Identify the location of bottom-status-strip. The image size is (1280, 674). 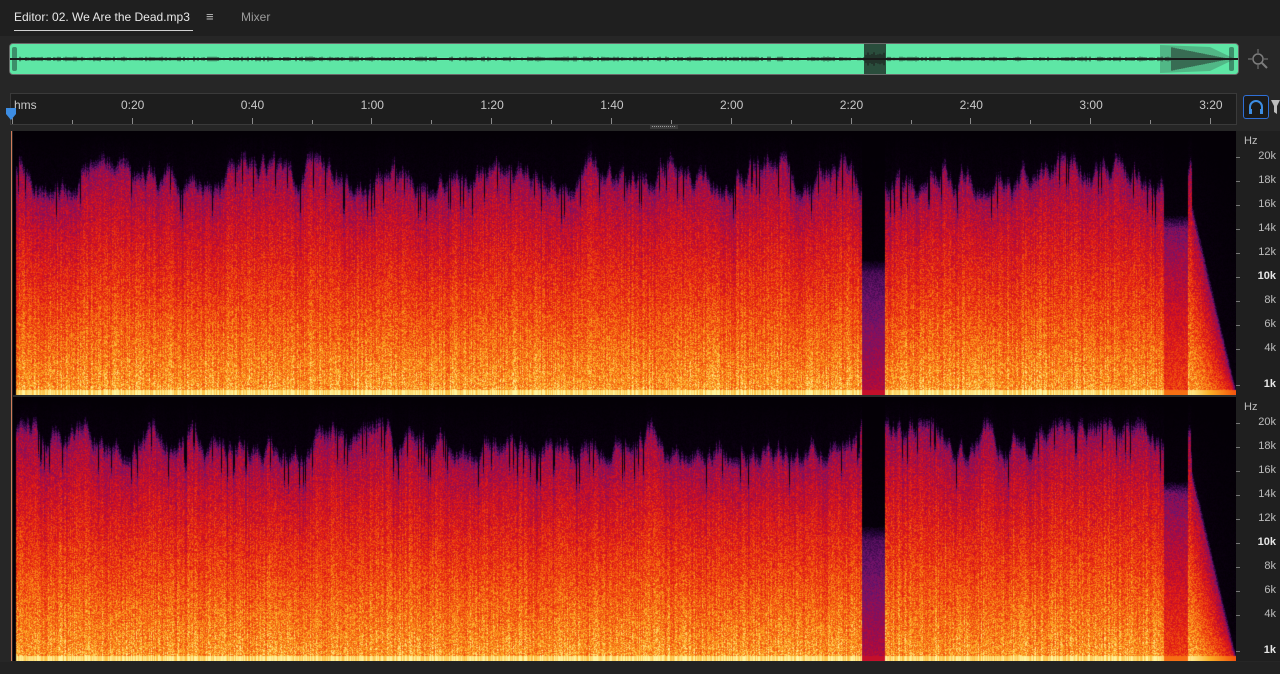
(640, 668).